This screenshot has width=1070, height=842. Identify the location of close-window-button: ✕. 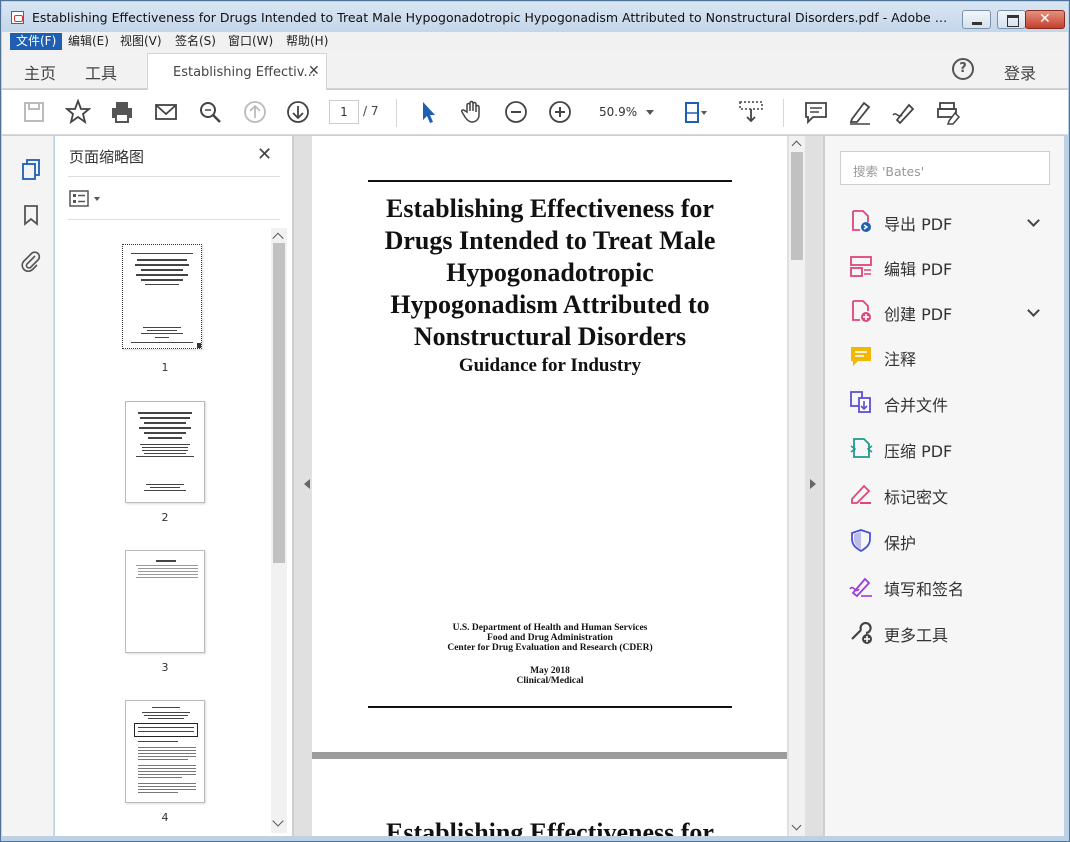
(1045, 19).